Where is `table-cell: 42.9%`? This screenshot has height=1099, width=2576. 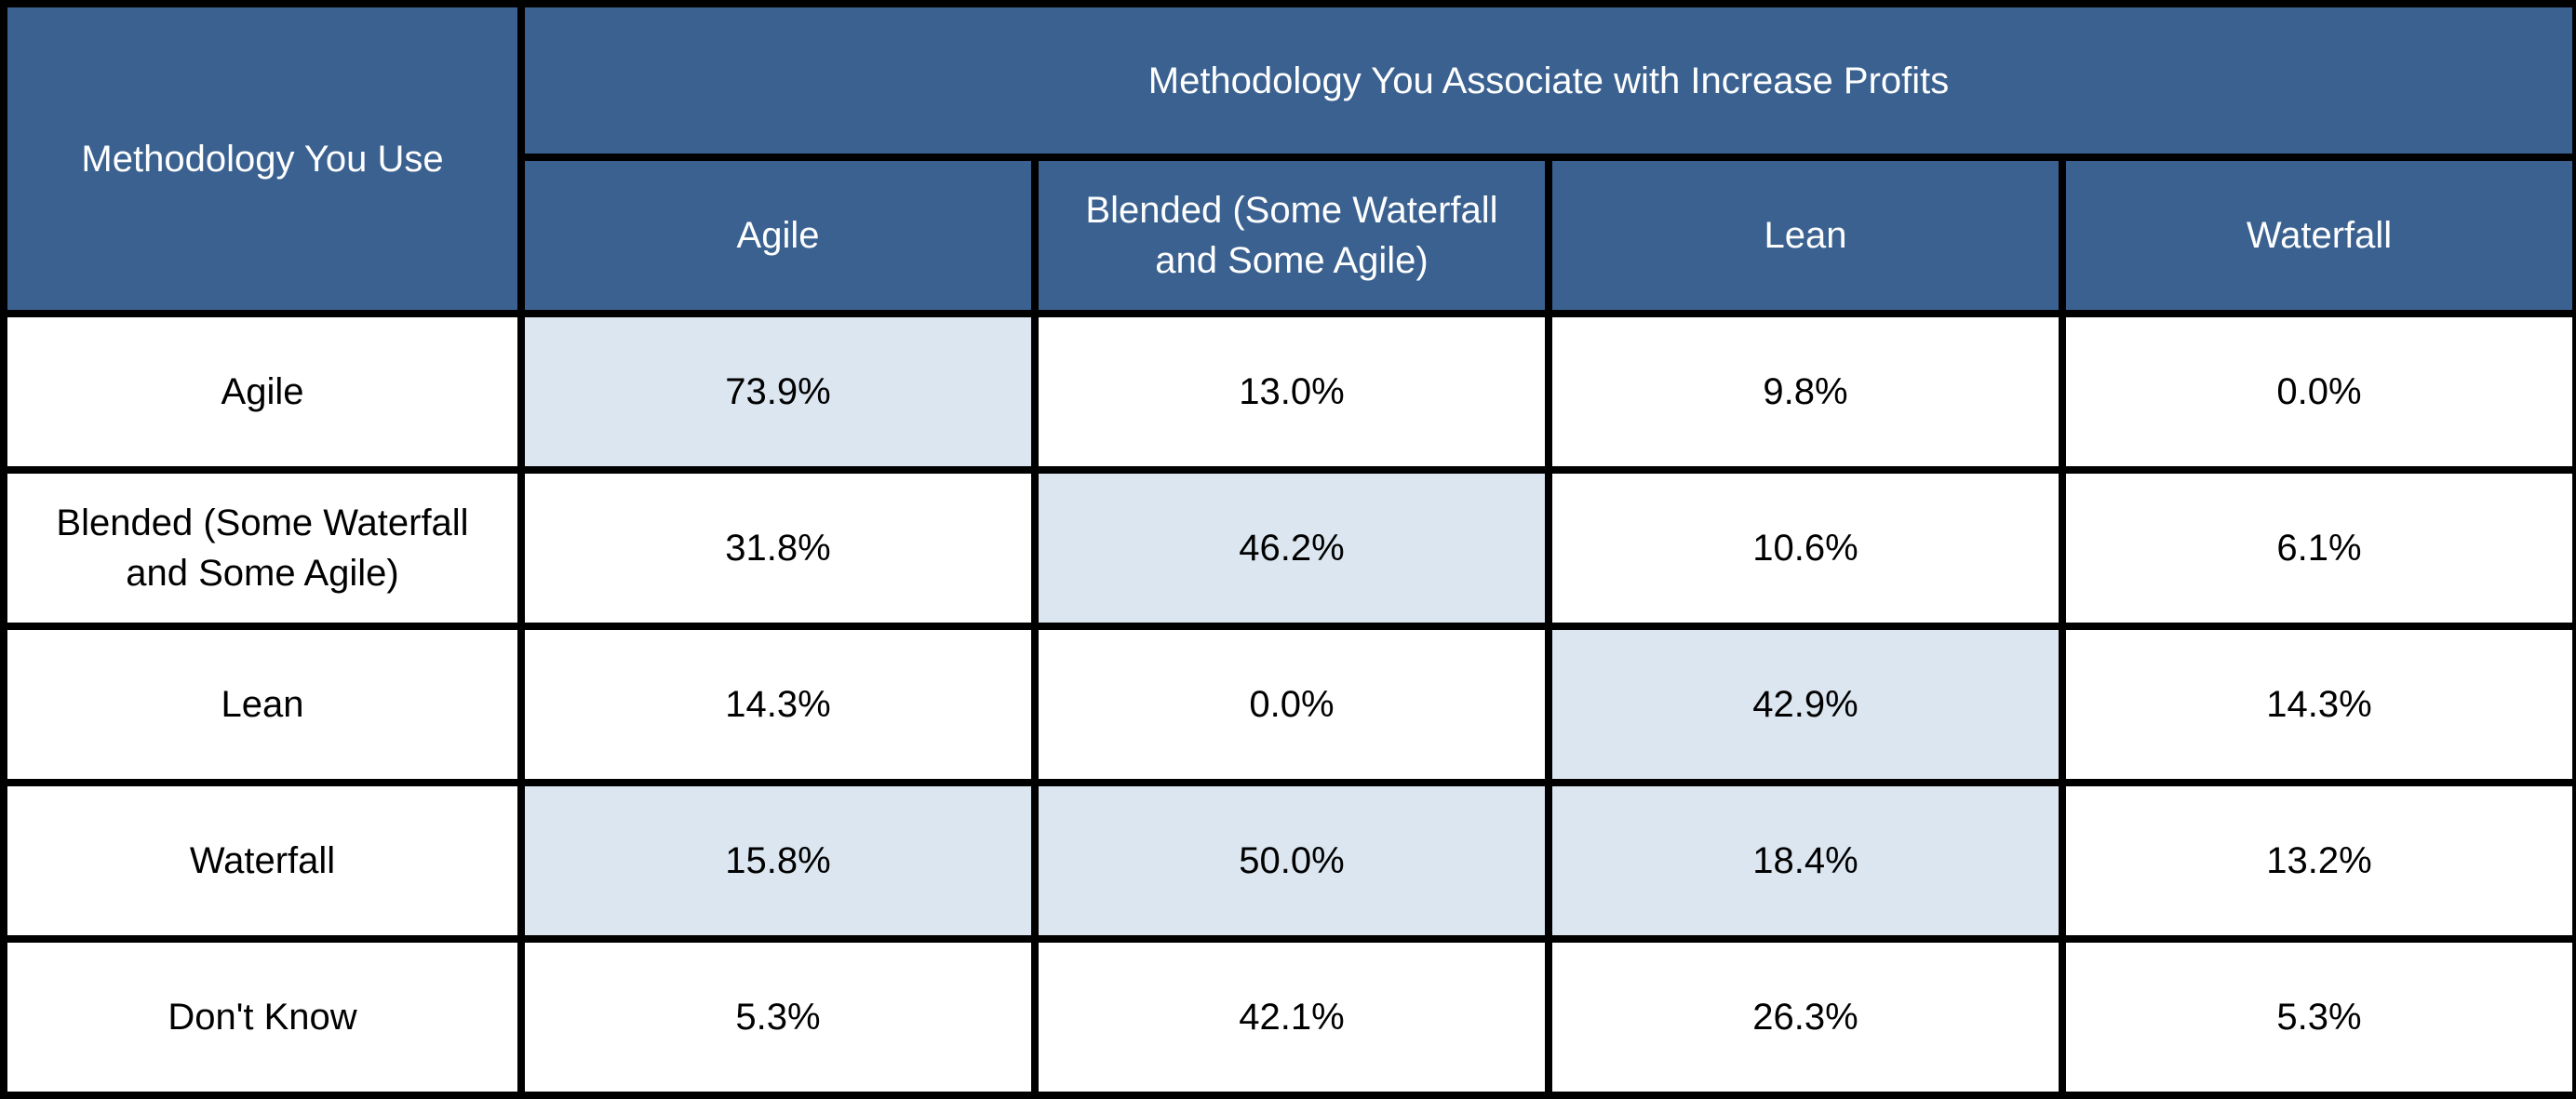 table-cell: 42.9% is located at coordinates (1805, 704).